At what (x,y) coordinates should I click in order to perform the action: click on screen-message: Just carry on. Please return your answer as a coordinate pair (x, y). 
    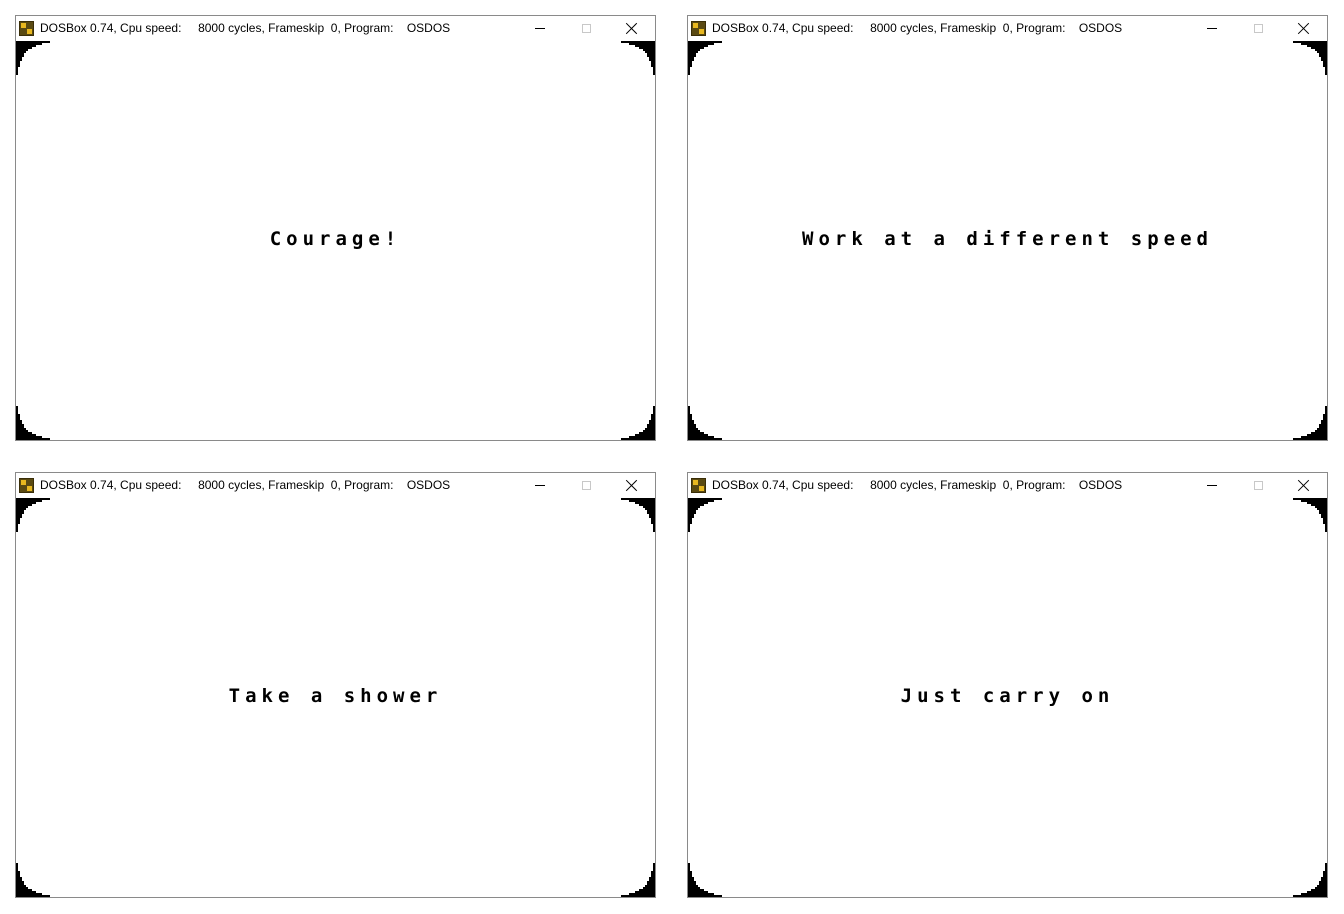
    Looking at the image, I should click on (1007, 696).